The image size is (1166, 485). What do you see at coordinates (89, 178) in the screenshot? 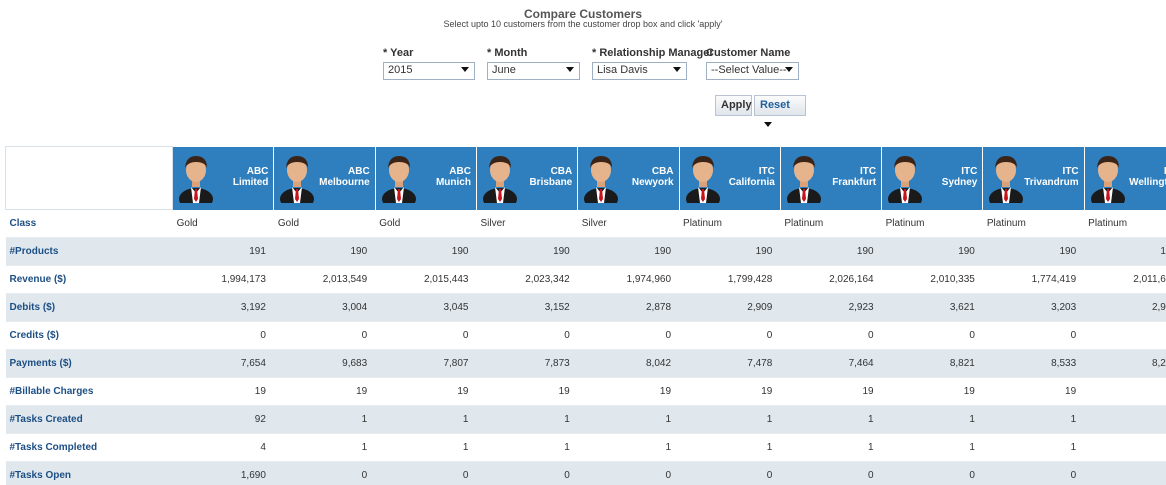
I see `corner-cell` at bounding box center [89, 178].